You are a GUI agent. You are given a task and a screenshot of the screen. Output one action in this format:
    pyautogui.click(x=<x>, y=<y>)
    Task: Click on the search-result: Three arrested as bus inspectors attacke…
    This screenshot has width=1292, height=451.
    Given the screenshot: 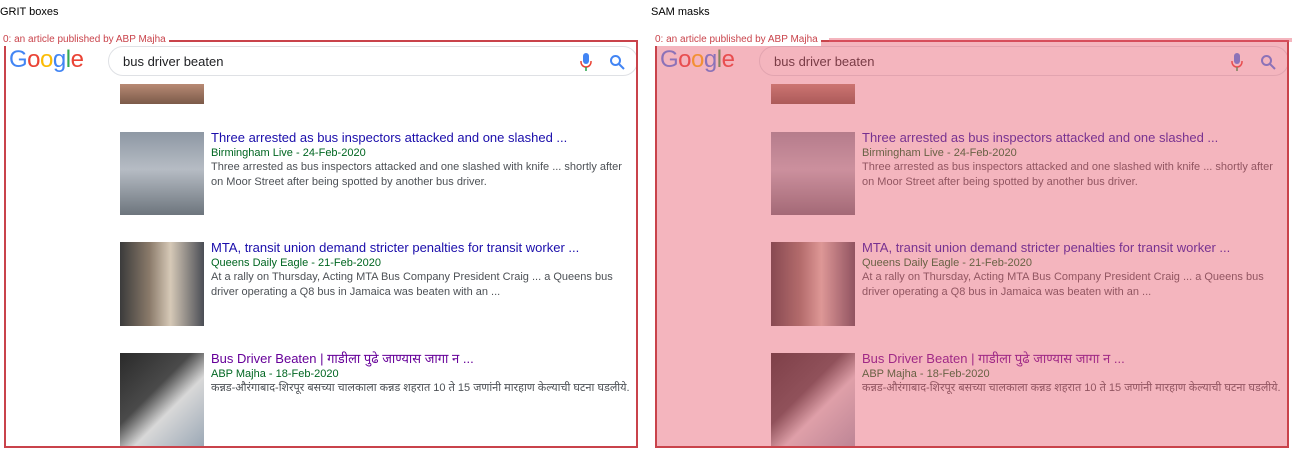 What is the action you would take?
    pyautogui.click(x=421, y=160)
    